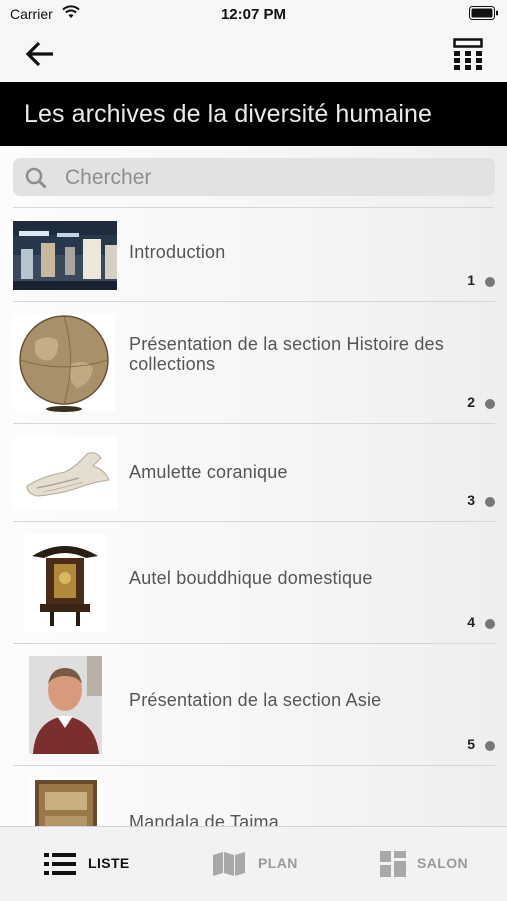 This screenshot has width=507, height=901. Describe the element at coordinates (471, 402) in the screenshot. I see `item-number: 2` at that location.